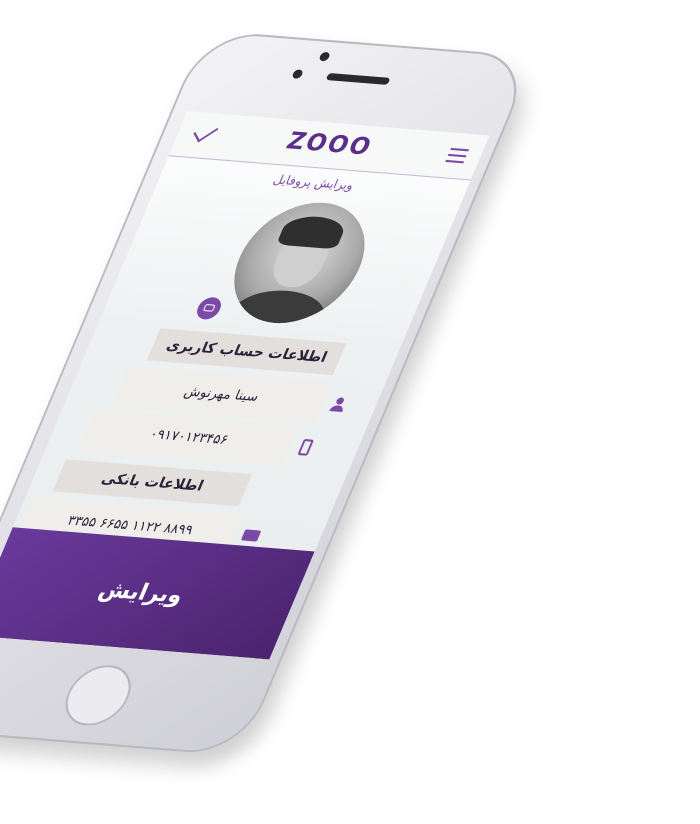  I want to click on image-icon, so click(209, 308).